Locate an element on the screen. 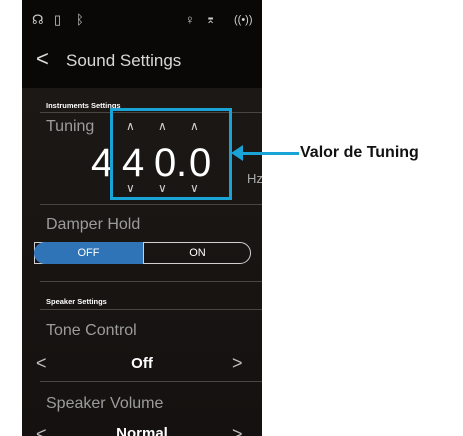 Image resolution: width=463 pixels, height=436 pixels. toggle-on-option: ON is located at coordinates (197, 253).